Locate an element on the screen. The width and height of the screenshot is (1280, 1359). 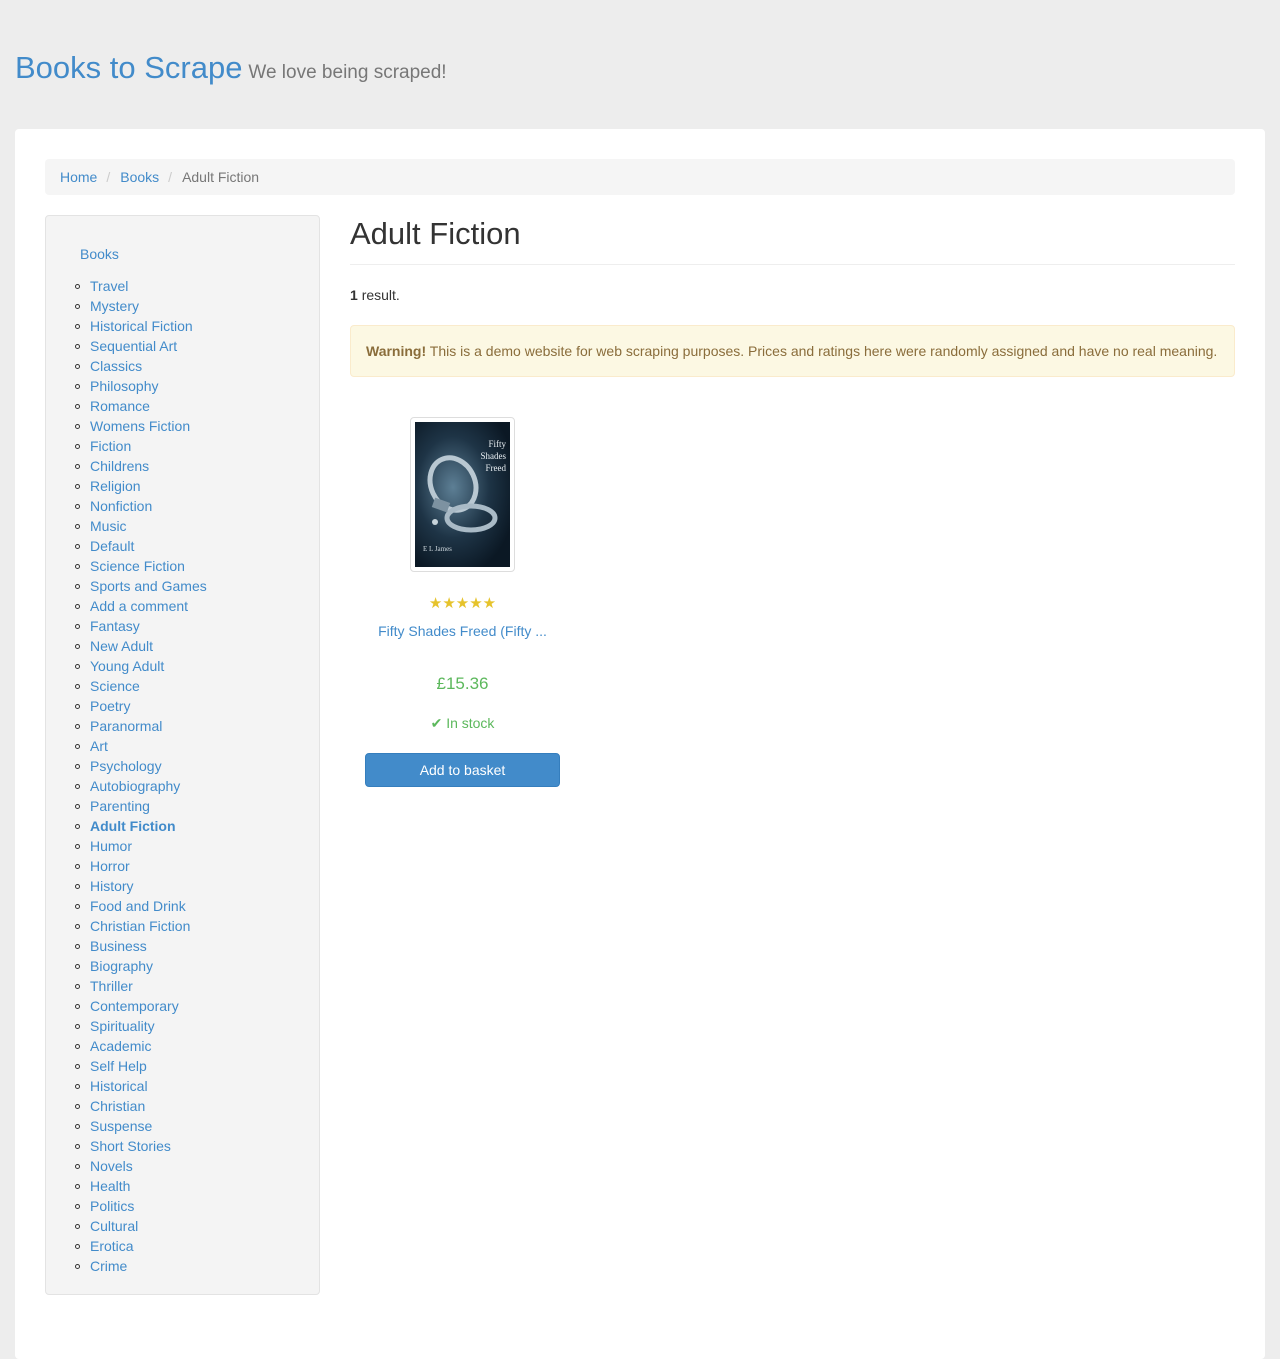
product-price: £15.36 is located at coordinates (462, 683).